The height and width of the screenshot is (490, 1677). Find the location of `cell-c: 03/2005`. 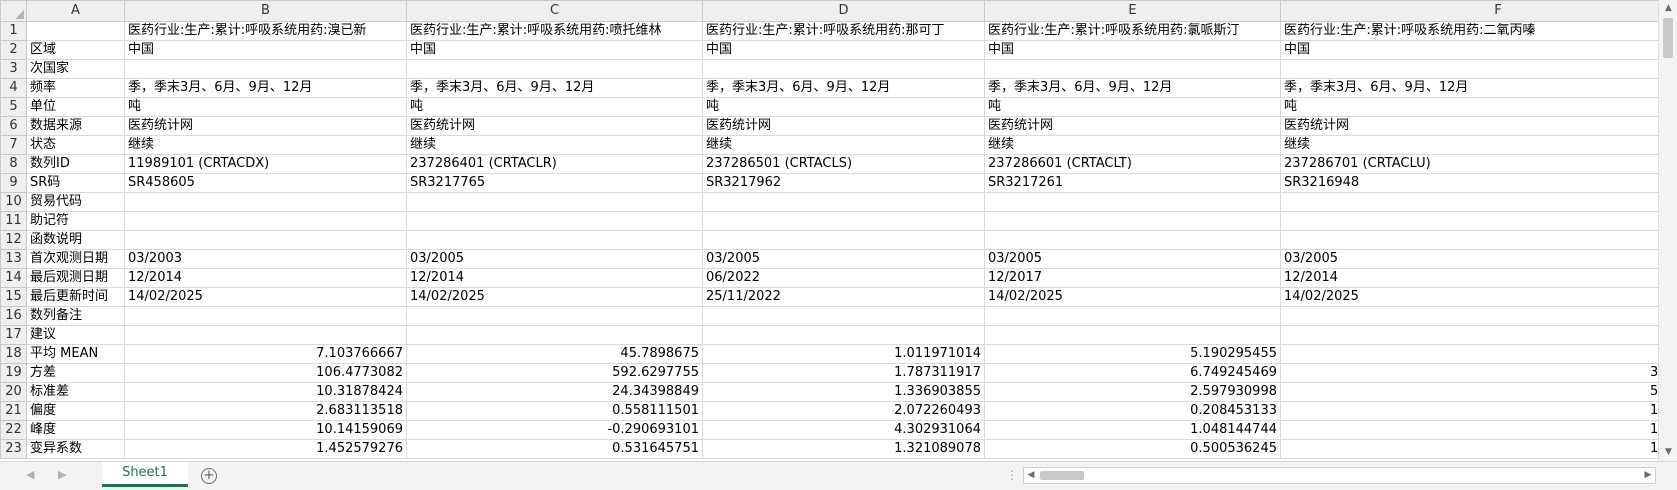

cell-c: 03/2005 is located at coordinates (554, 259).